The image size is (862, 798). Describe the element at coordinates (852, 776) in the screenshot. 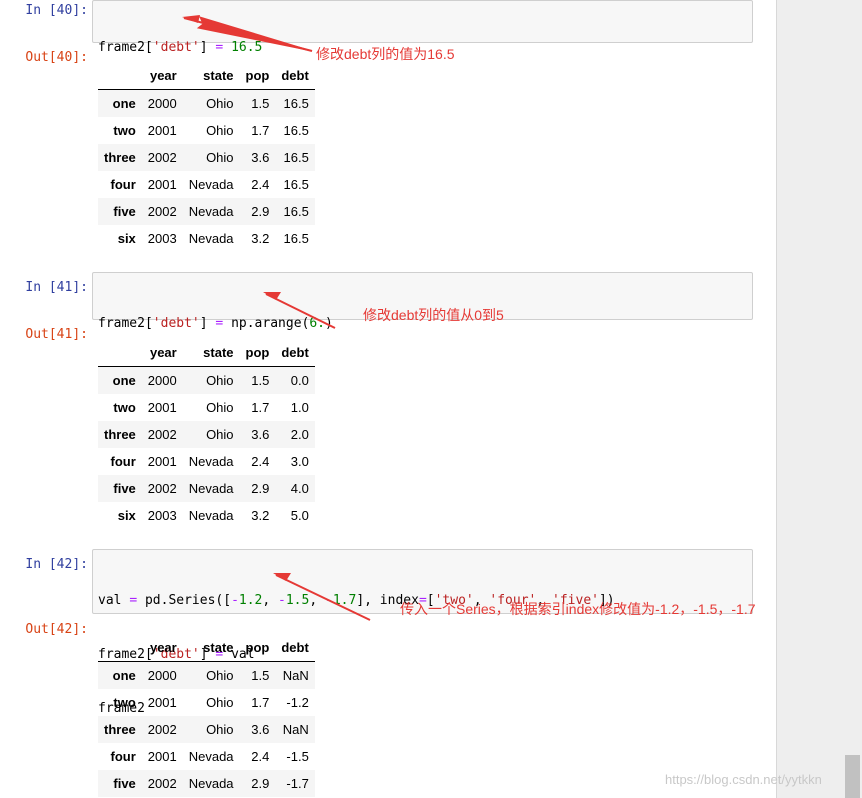

I see `scrollbar-thumb` at that location.